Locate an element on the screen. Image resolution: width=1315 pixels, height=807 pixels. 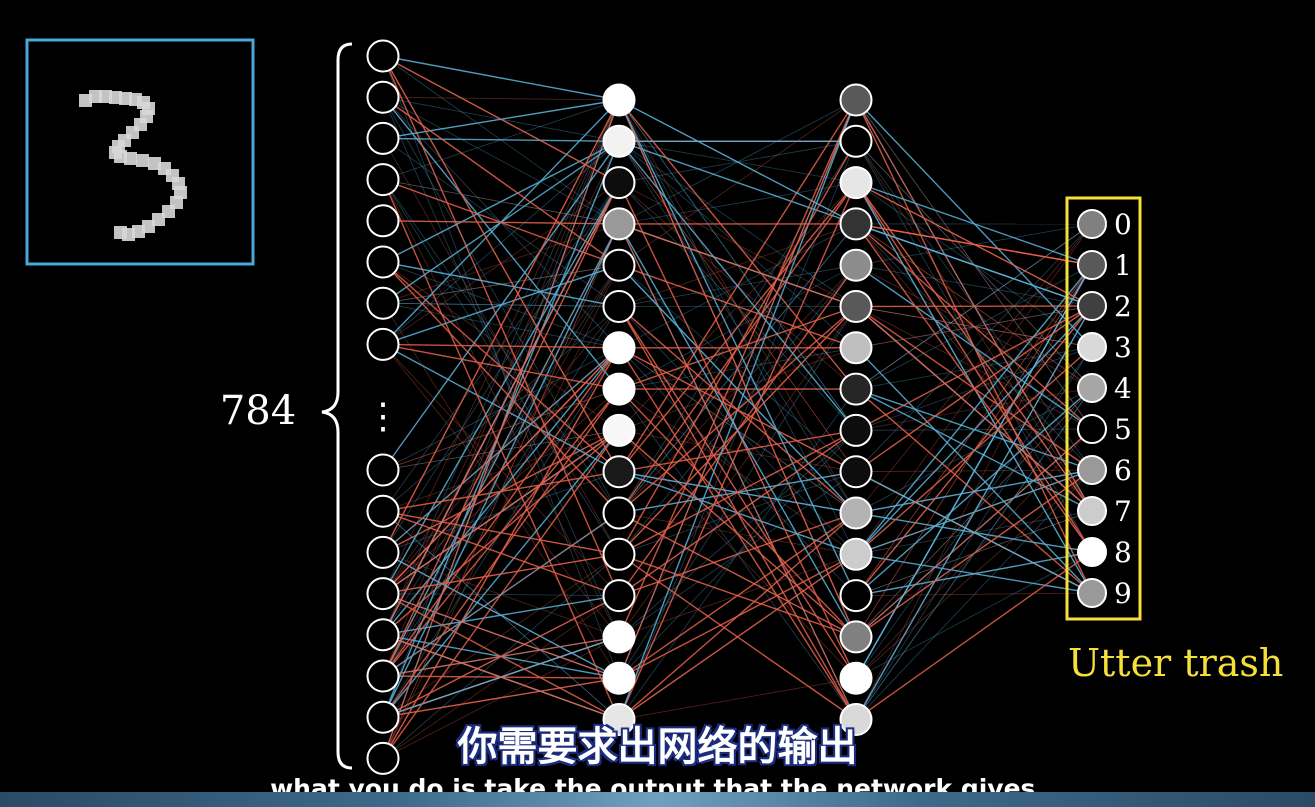
output-digit-label: 1 is located at coordinates (1123, 265).